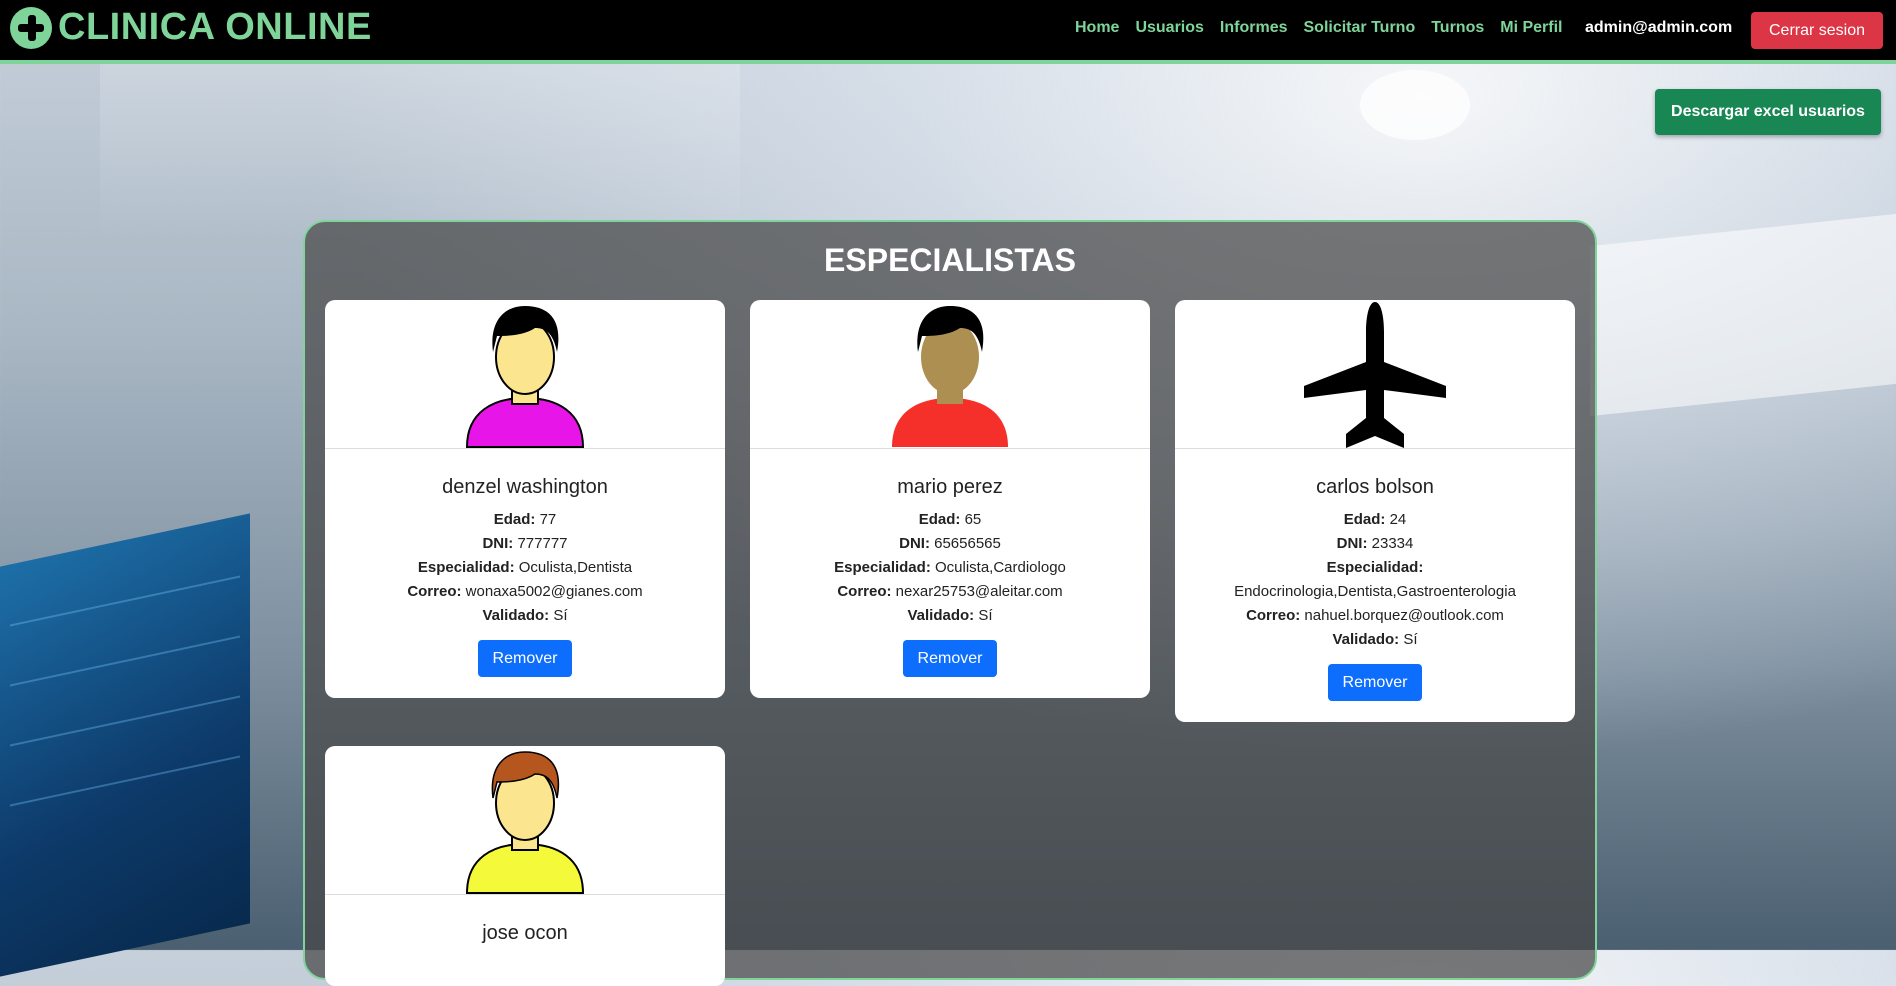 Image resolution: width=1896 pixels, height=986 pixels. What do you see at coordinates (1817, 30) in the screenshot?
I see `logout-button: Cerrar sesion` at bounding box center [1817, 30].